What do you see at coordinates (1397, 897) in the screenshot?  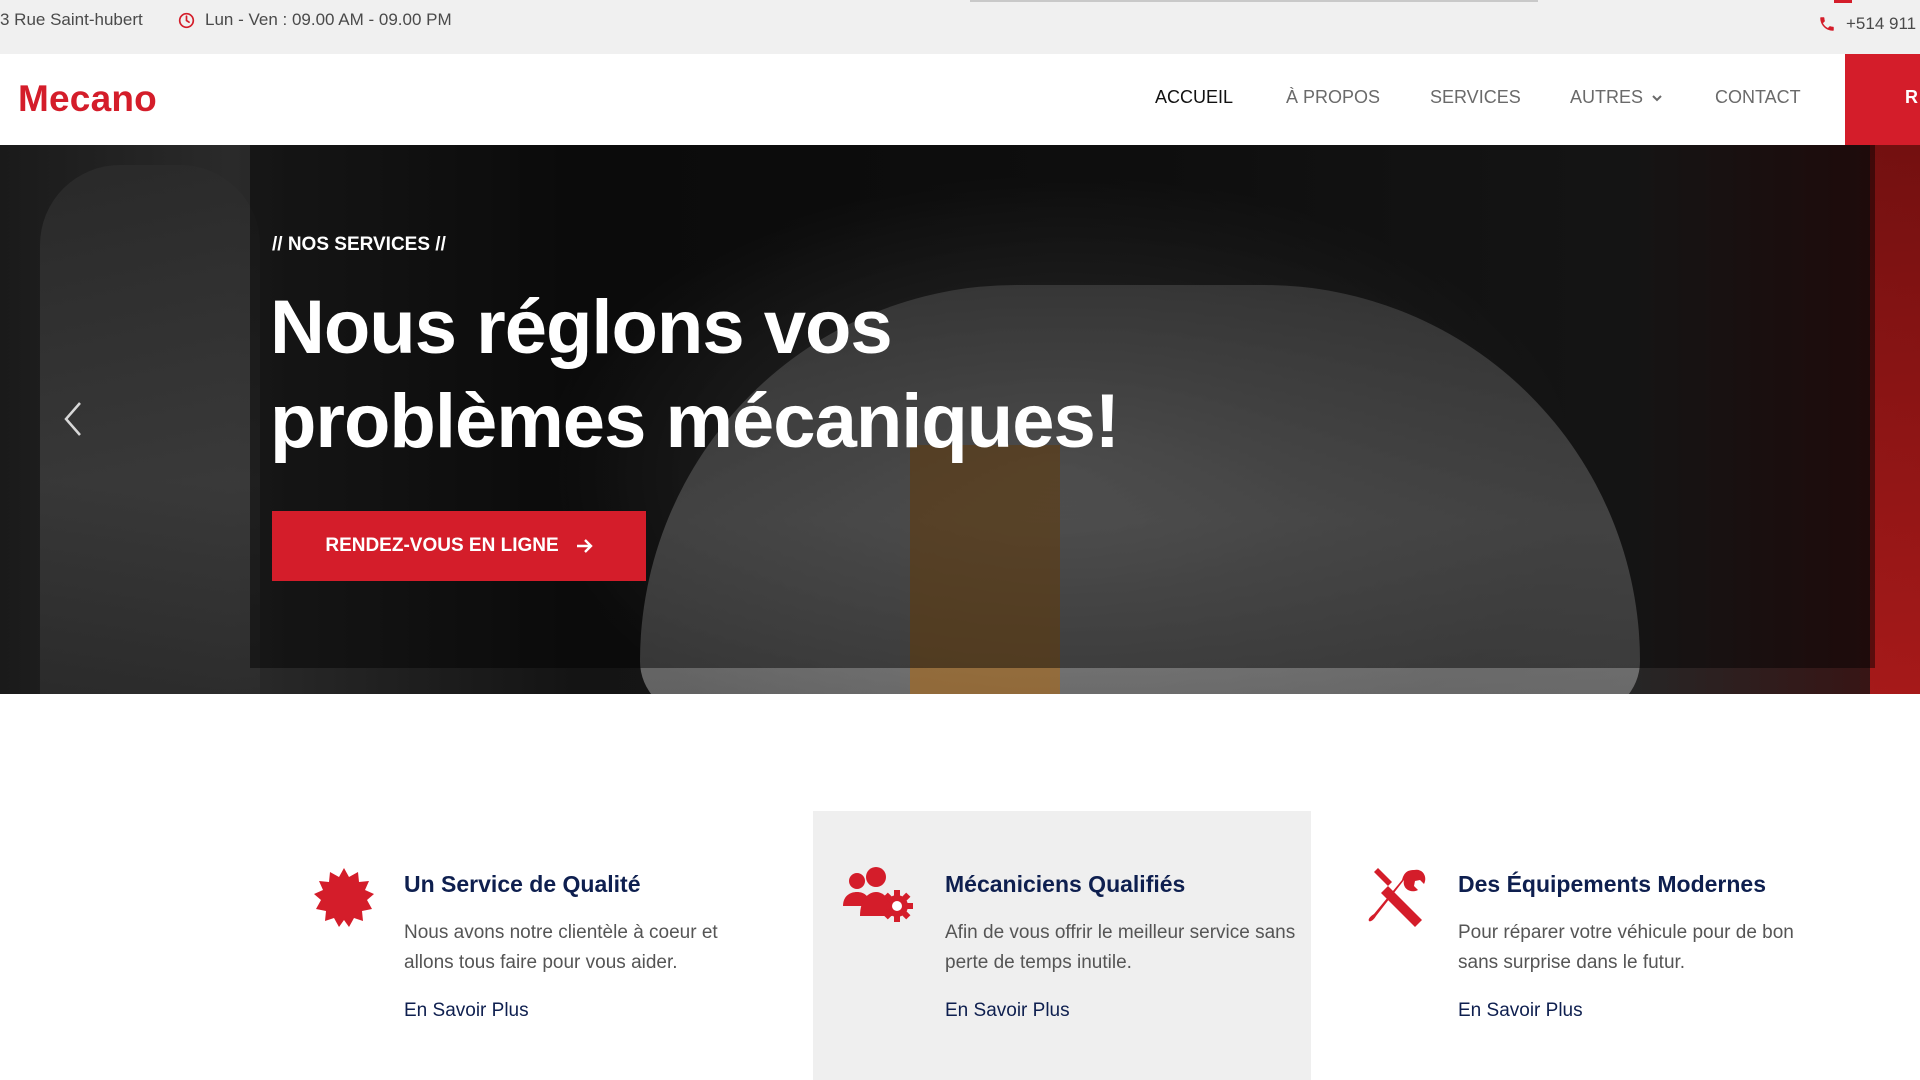 I see `tools-icon` at bounding box center [1397, 897].